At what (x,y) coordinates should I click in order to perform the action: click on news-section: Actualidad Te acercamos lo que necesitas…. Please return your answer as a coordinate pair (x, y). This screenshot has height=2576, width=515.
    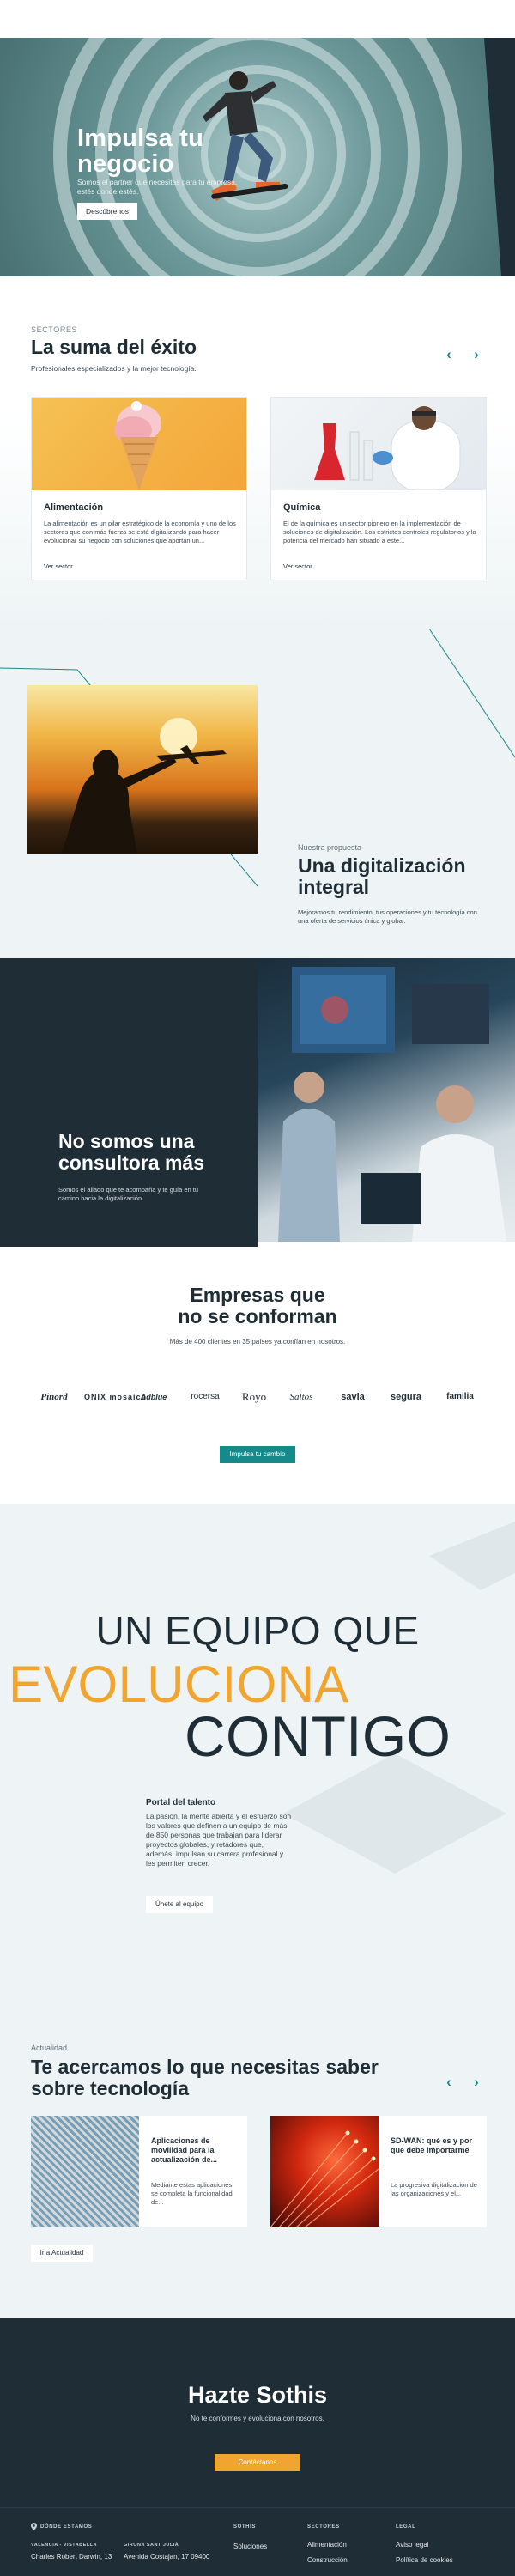
    Looking at the image, I should click on (257, 2151).